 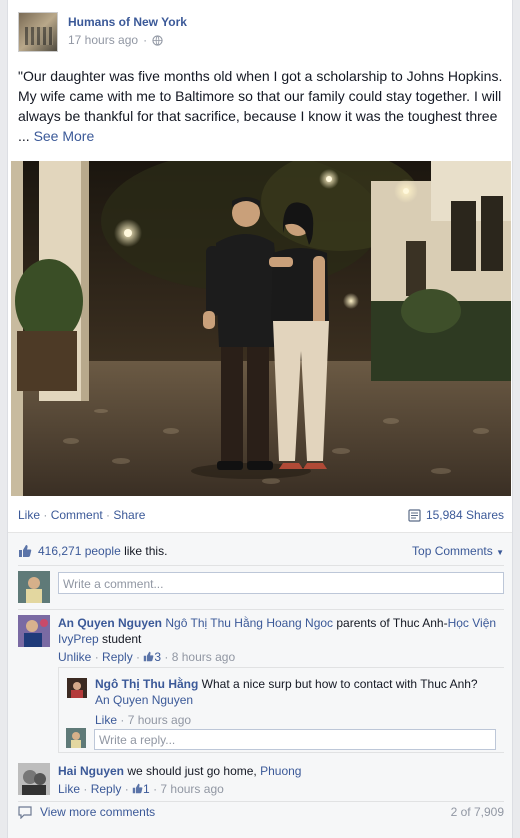 I want to click on mention-link: Phuong, so click(x=280, y=771).